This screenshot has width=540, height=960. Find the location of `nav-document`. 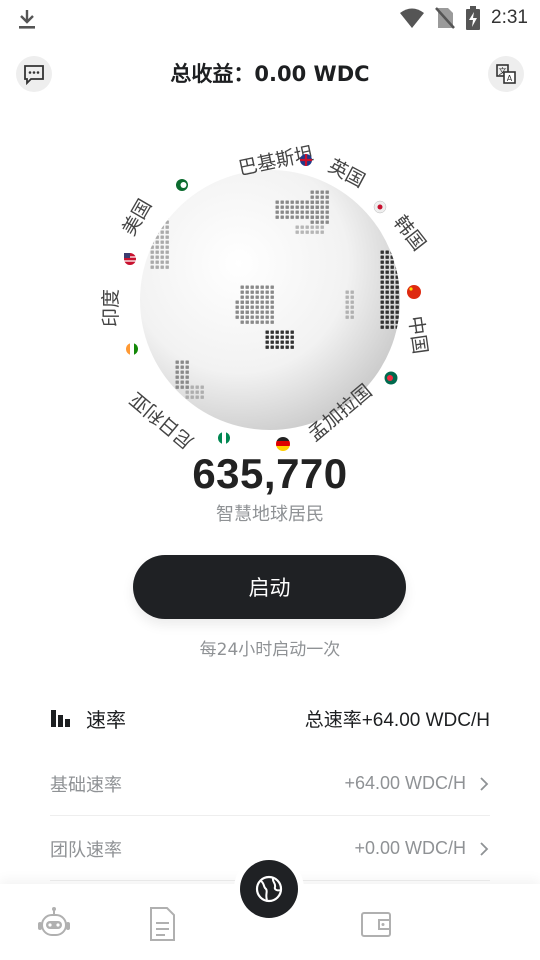

nav-document is located at coordinates (162, 924).